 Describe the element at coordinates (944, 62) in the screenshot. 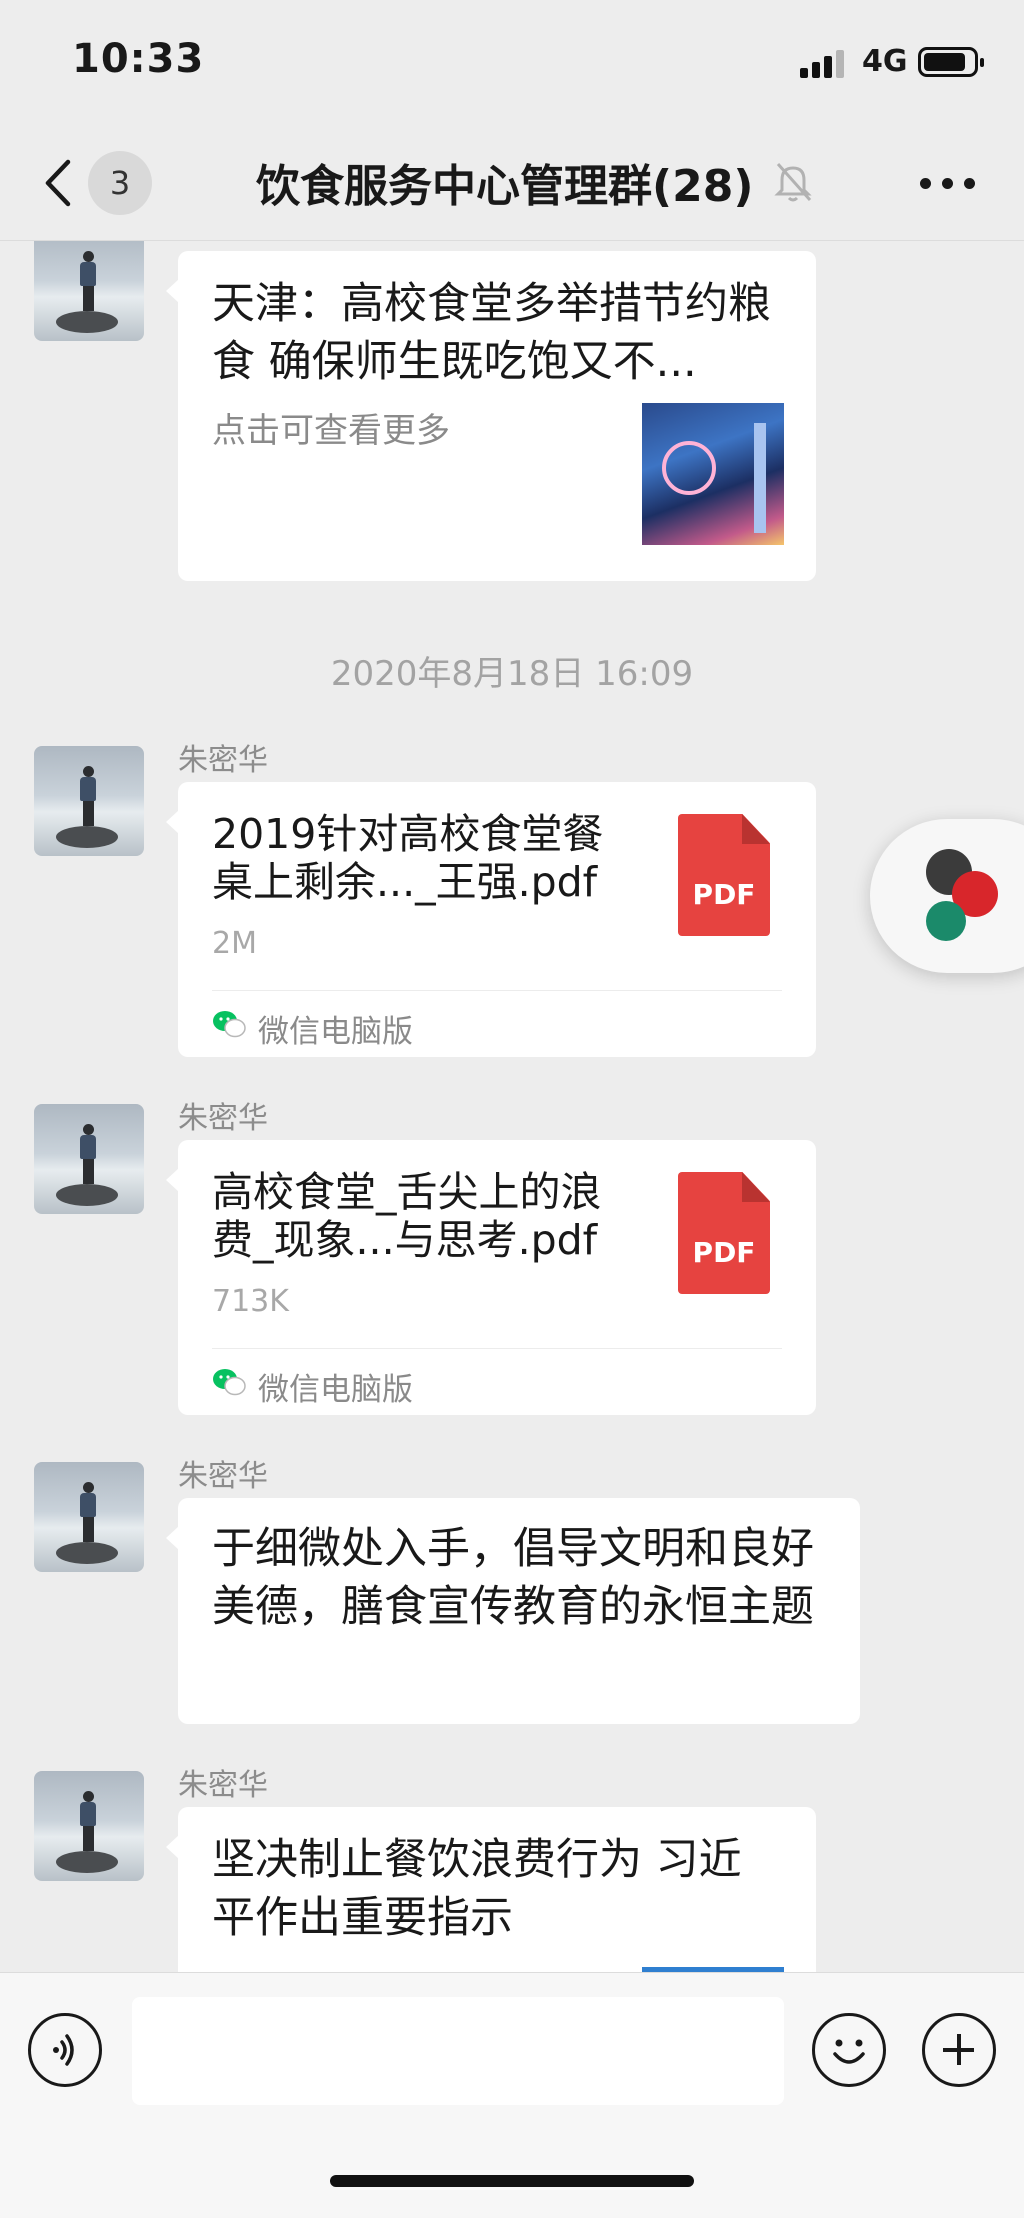

I see `battery-level` at that location.